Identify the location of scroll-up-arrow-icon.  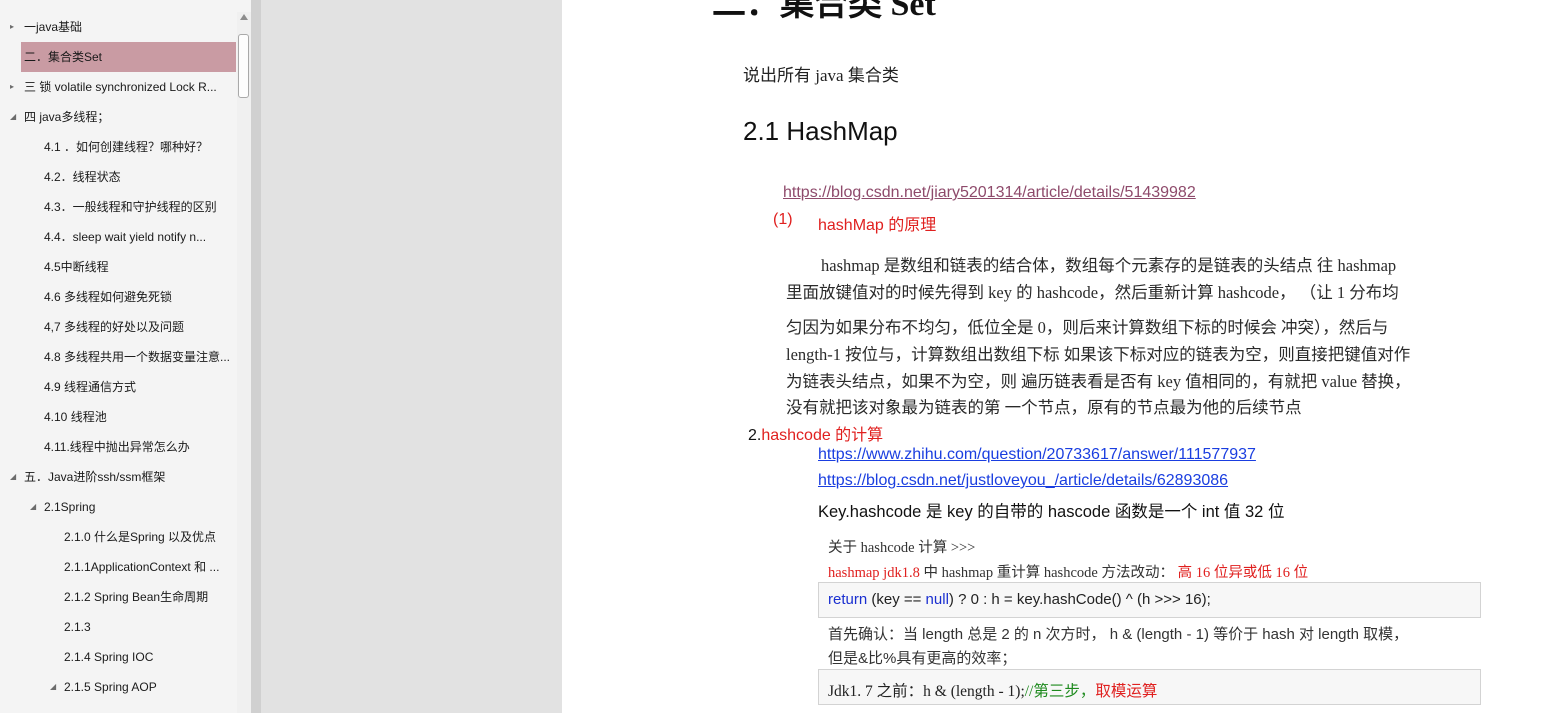
(244, 17).